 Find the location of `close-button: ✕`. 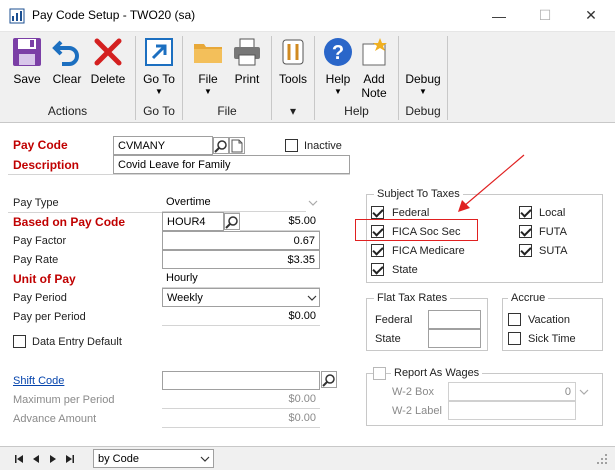

close-button: ✕ is located at coordinates (591, 15).